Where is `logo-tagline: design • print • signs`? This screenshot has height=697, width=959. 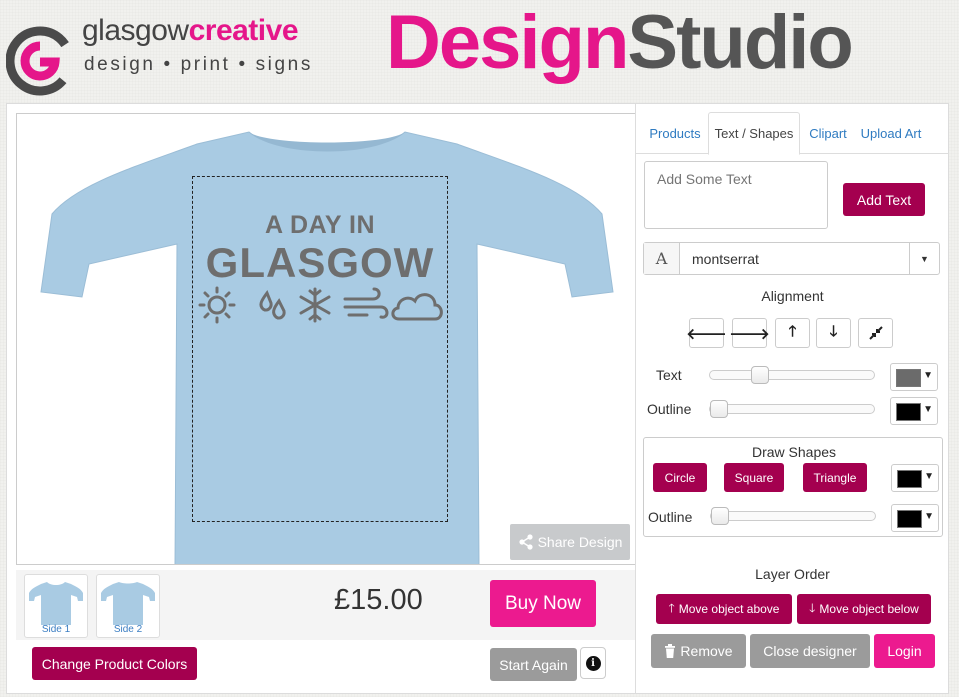
logo-tagline: design • print • signs is located at coordinates (198, 64).